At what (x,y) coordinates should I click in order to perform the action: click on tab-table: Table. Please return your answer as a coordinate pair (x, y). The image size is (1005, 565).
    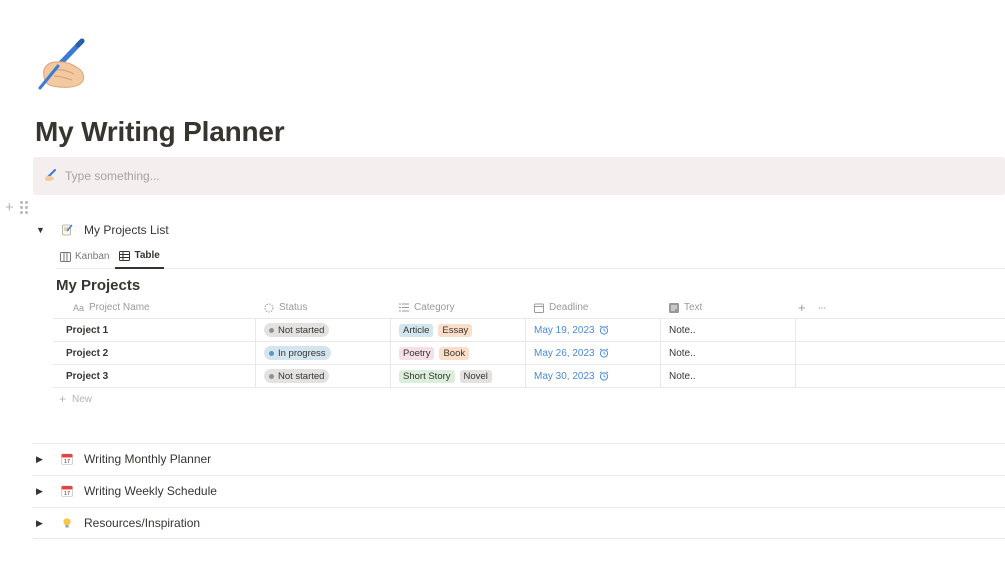
    Looking at the image, I should click on (139, 256).